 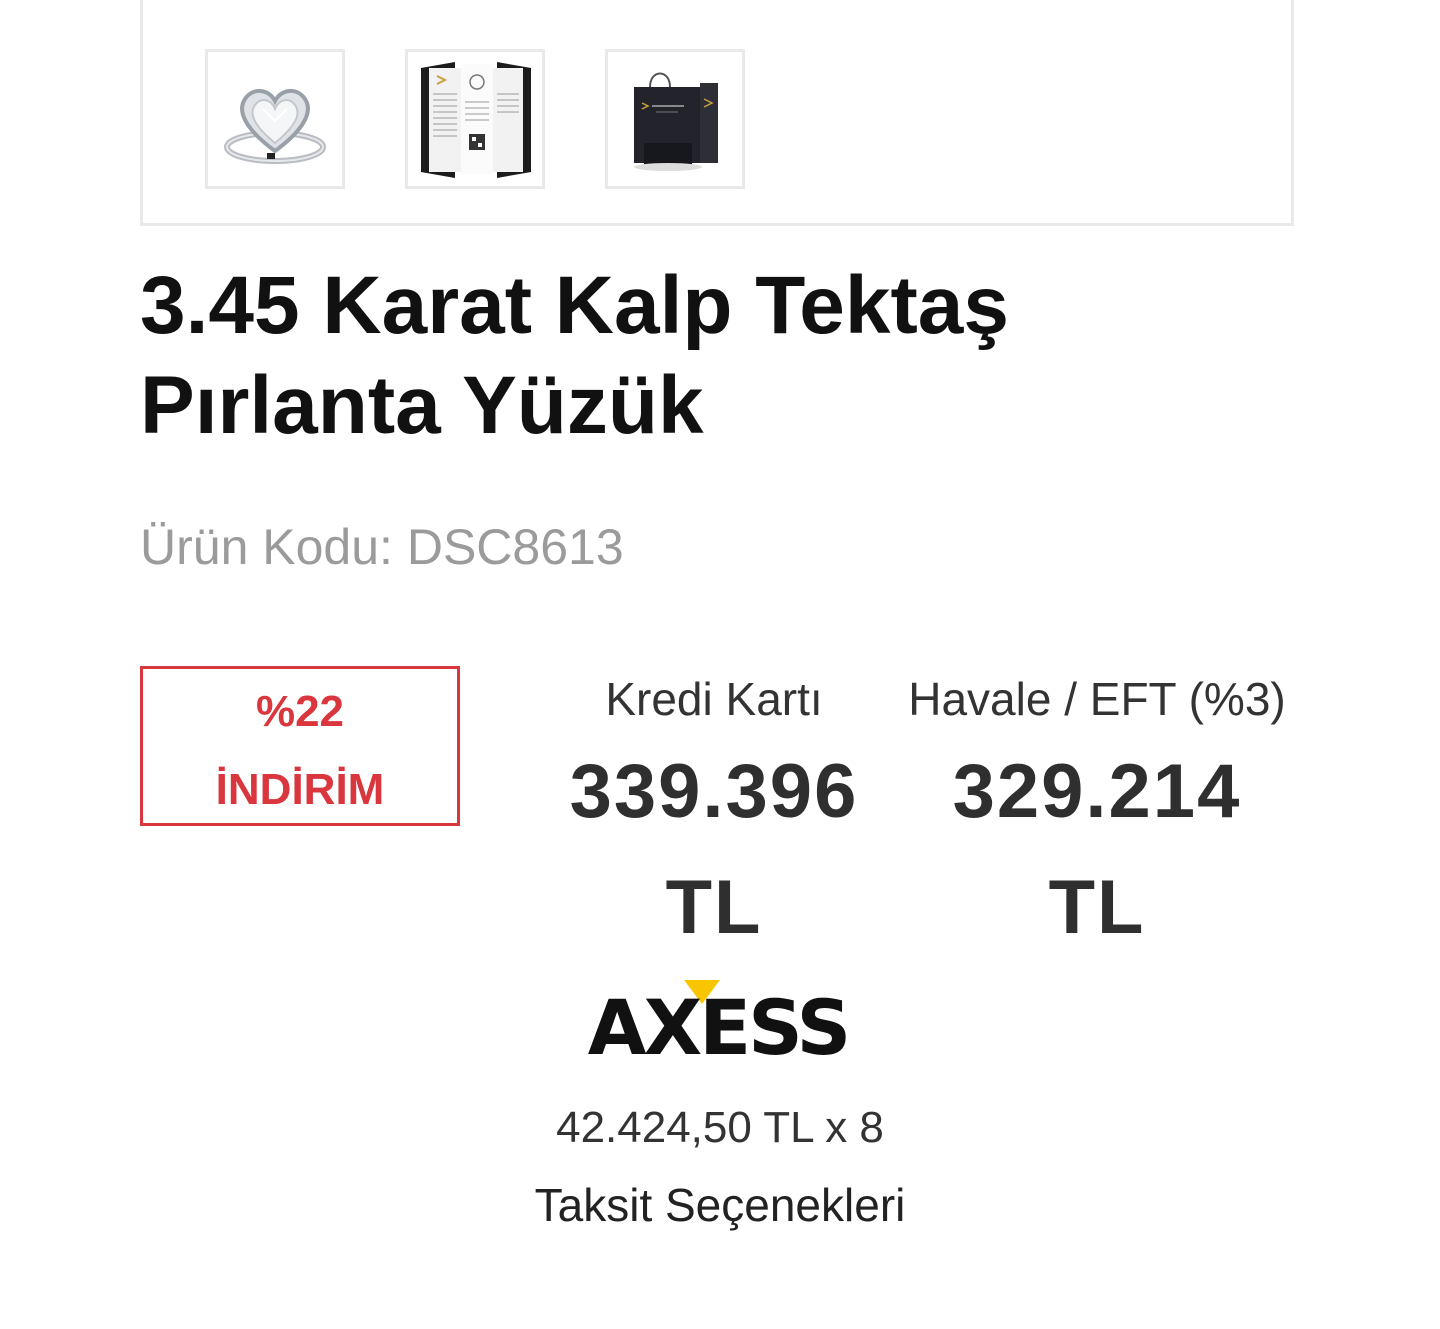 I want to click on thumbnail-certificate, so click(x=475, y=119).